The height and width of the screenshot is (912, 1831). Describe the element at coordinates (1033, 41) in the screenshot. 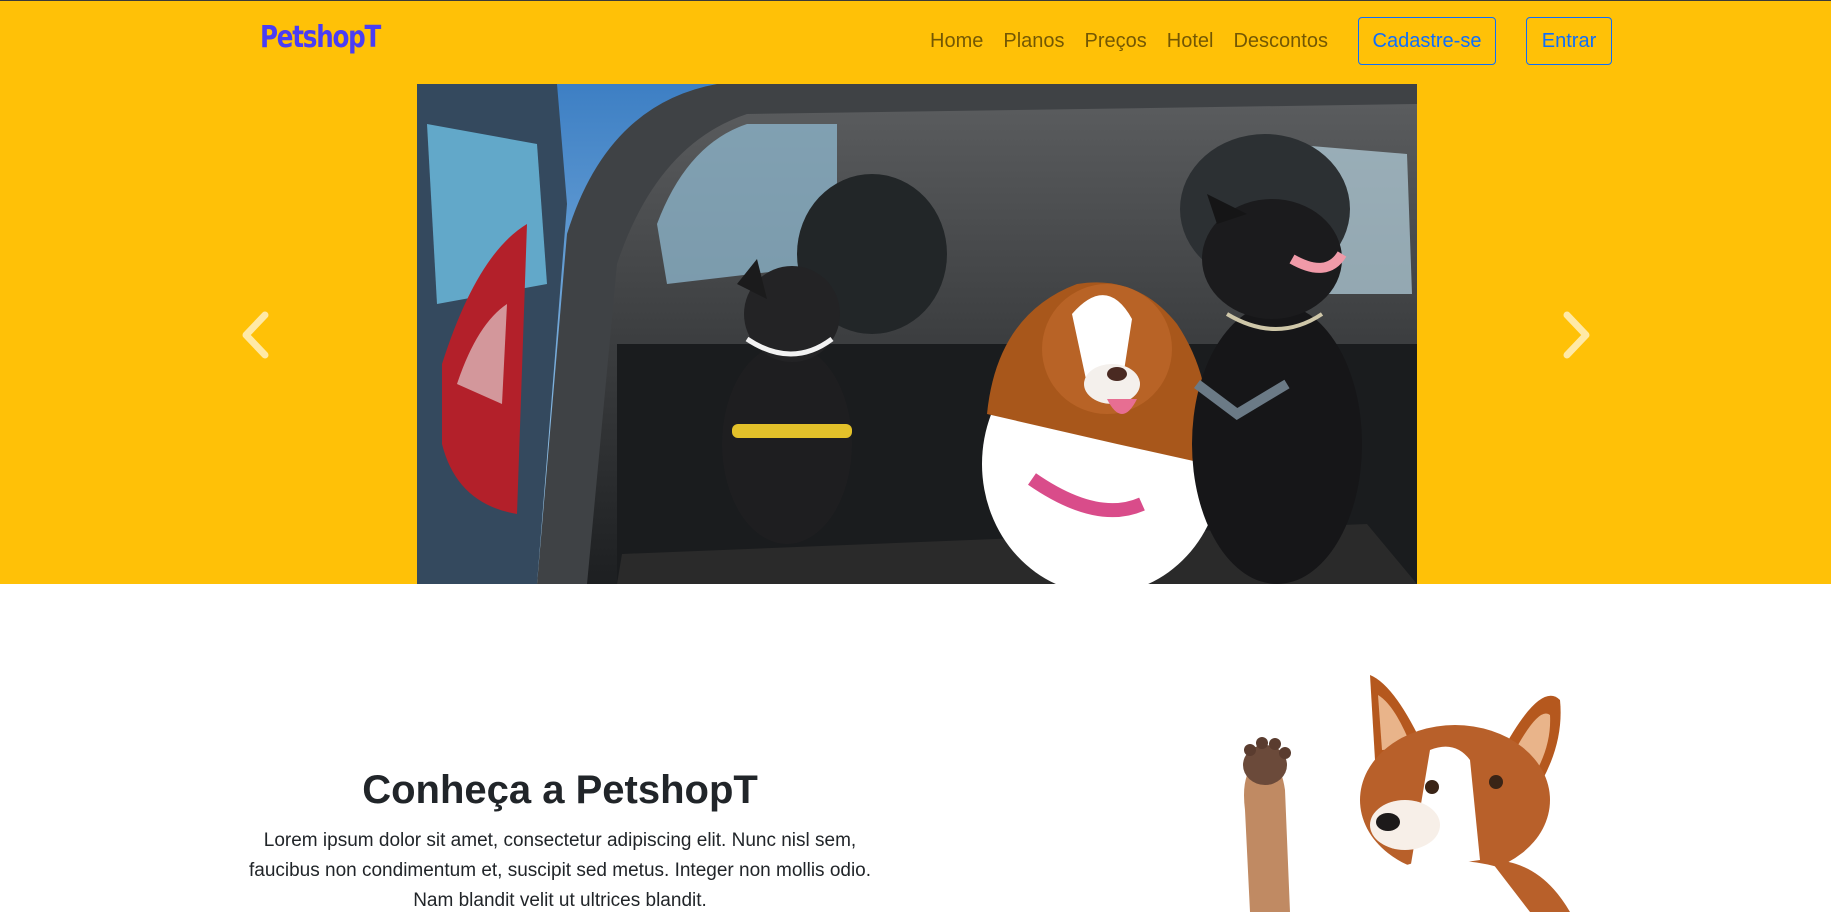

I see `nav-planos: Planos` at that location.